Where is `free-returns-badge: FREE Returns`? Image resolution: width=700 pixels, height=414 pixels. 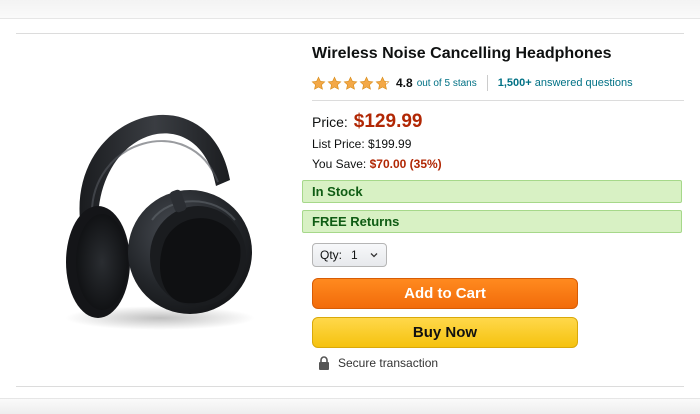
free-returns-badge: FREE Returns is located at coordinates (492, 221).